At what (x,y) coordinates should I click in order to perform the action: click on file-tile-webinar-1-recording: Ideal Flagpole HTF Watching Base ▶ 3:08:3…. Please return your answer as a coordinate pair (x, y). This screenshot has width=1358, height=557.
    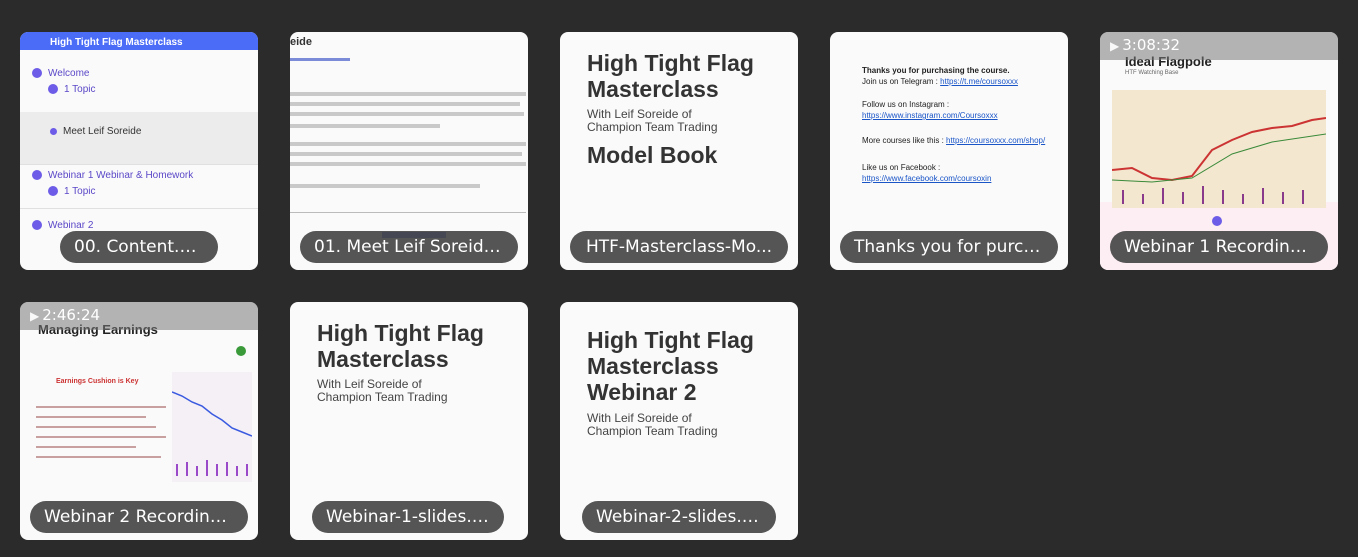
    Looking at the image, I should click on (1219, 151).